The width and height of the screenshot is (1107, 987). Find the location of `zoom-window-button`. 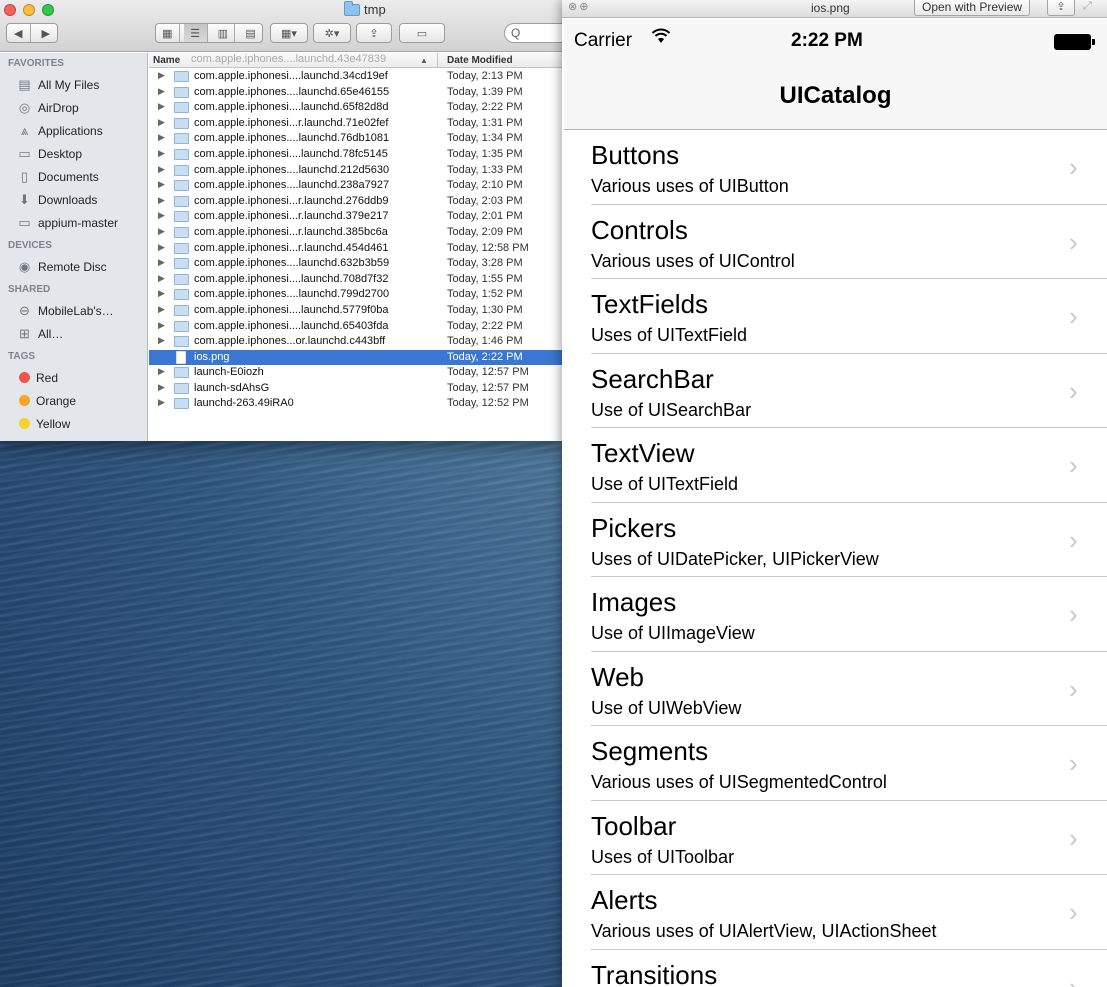

zoom-window-button is located at coordinates (48, 10).